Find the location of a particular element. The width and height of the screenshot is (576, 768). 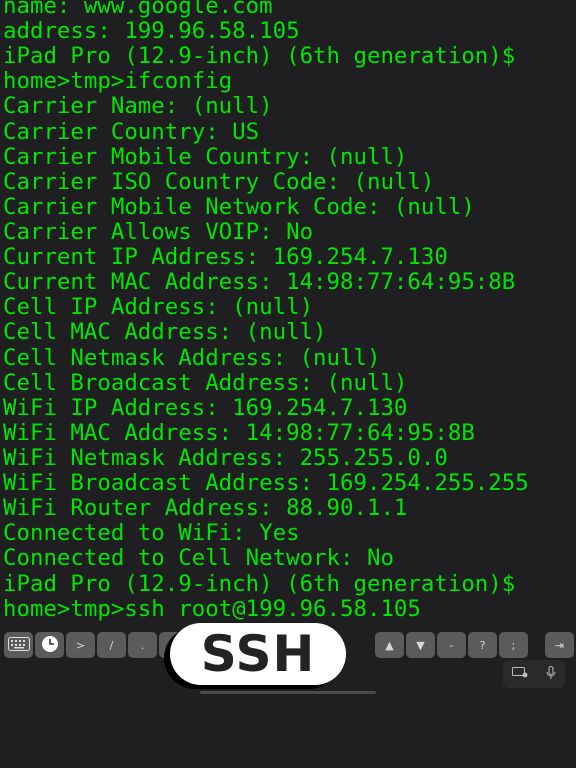

key-greater-than: > is located at coordinates (80, 645).